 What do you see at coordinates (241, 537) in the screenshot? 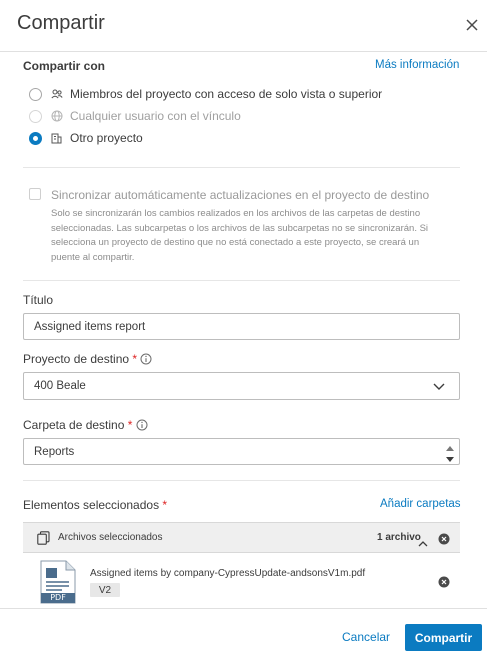
I see `files-header: Archivos seleccionados 1 archivo` at bounding box center [241, 537].